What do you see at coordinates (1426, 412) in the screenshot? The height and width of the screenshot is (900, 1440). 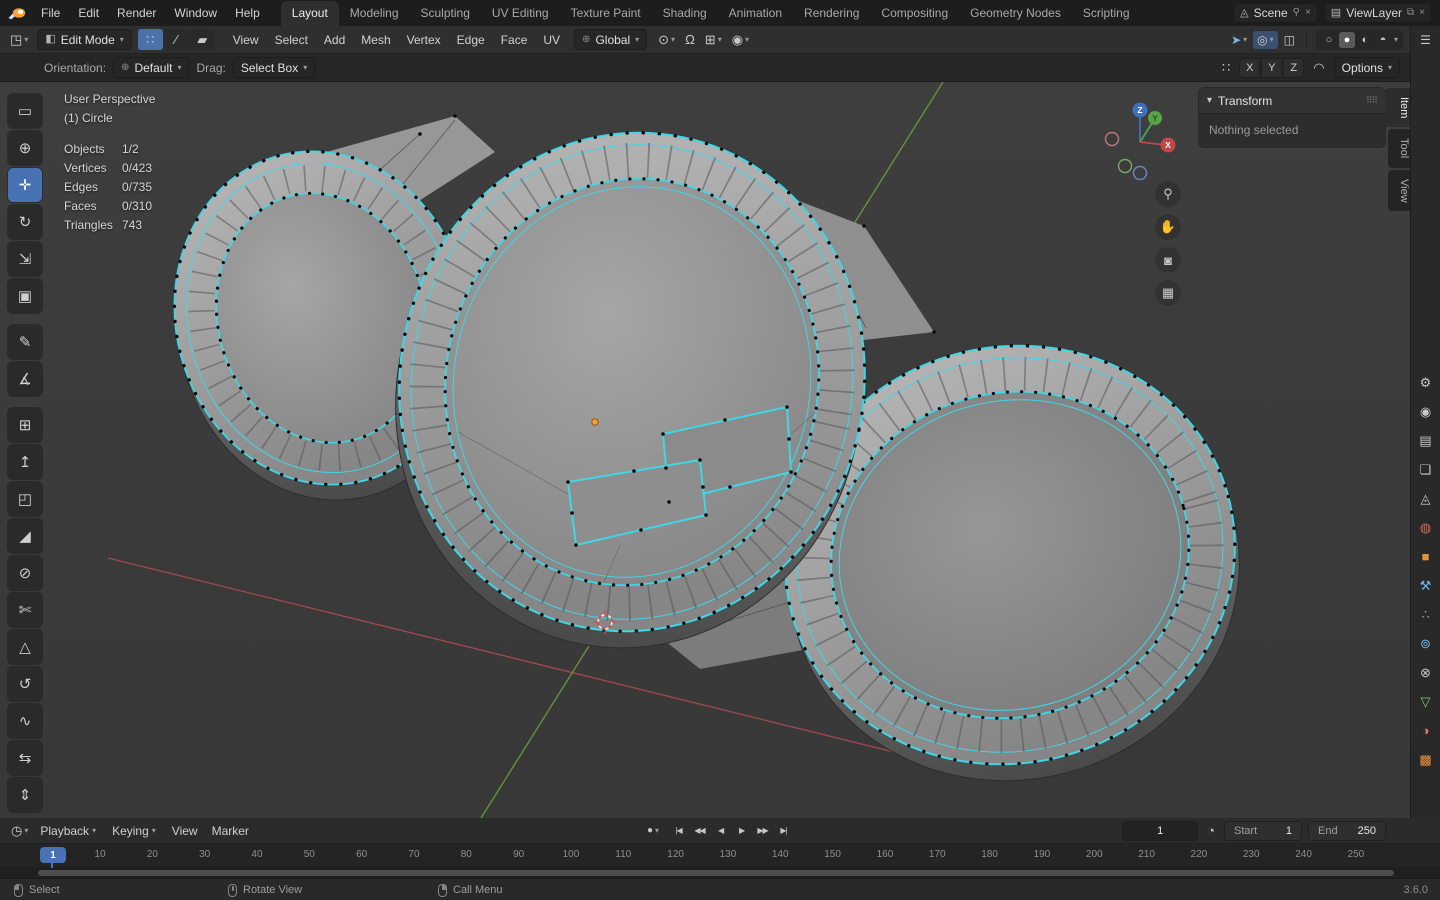 I see `tab-render: ◉` at bounding box center [1426, 412].